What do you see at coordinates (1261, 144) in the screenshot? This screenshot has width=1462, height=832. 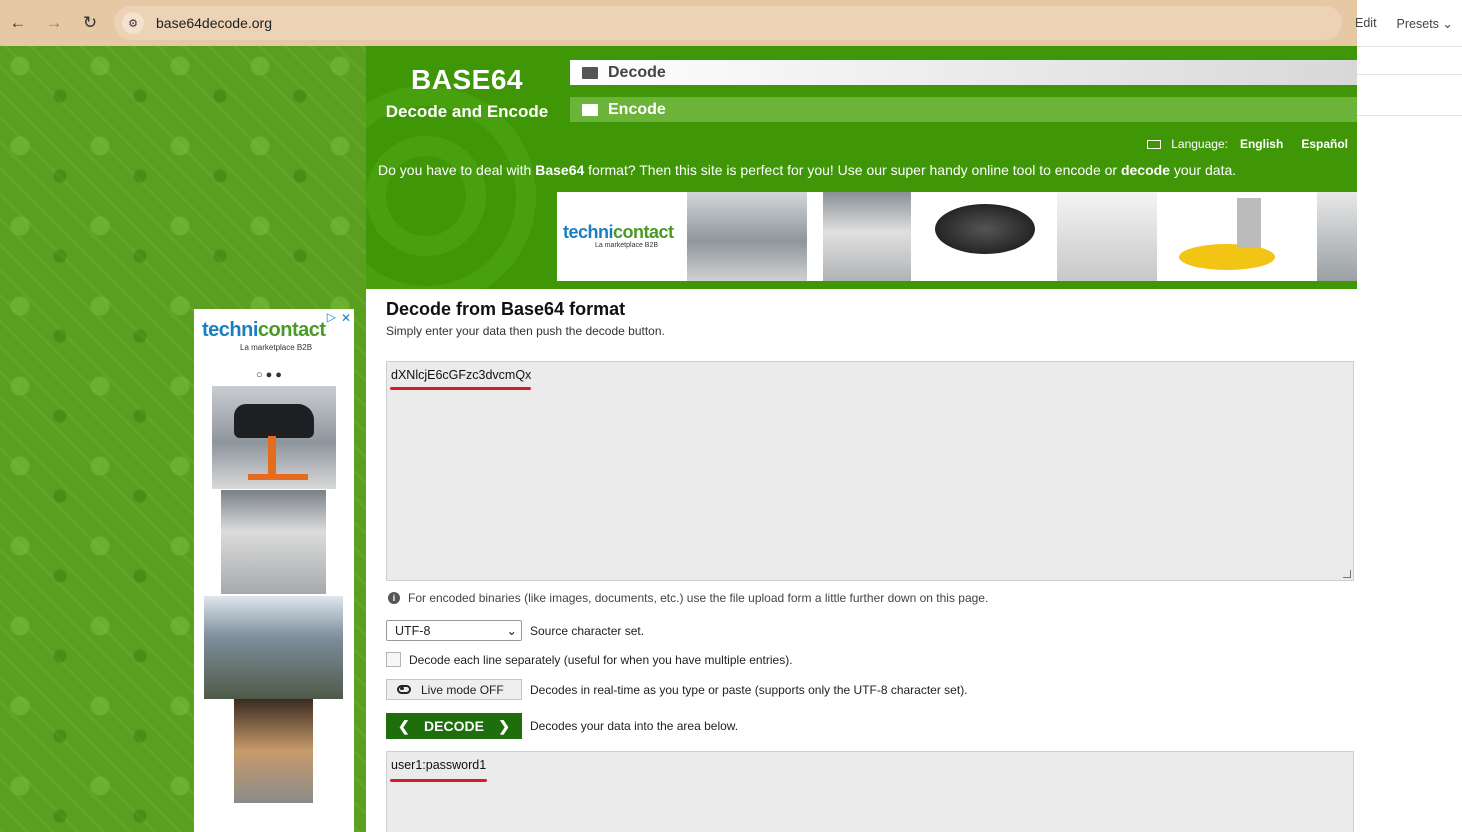 I see `language-english: English` at bounding box center [1261, 144].